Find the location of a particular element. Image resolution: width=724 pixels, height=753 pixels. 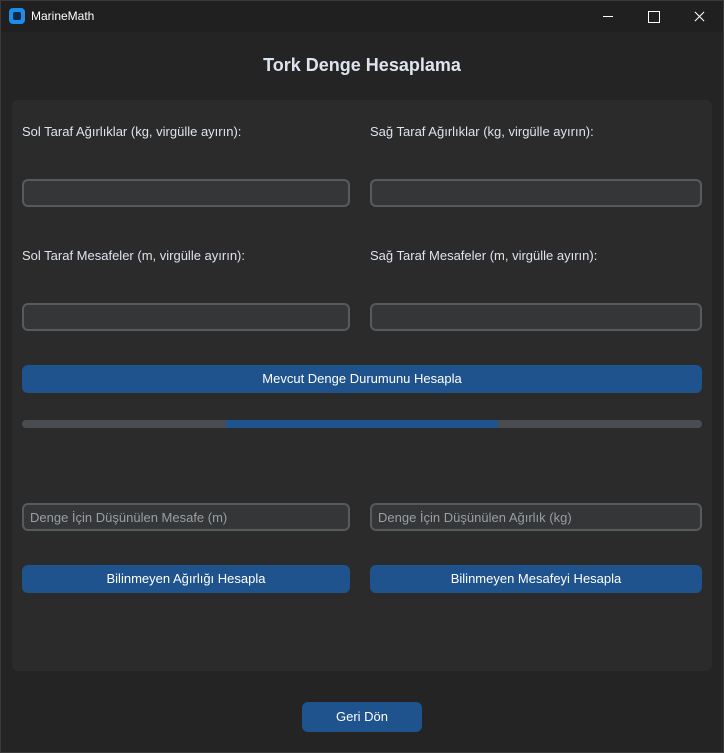

close-icon is located at coordinates (699, 16).